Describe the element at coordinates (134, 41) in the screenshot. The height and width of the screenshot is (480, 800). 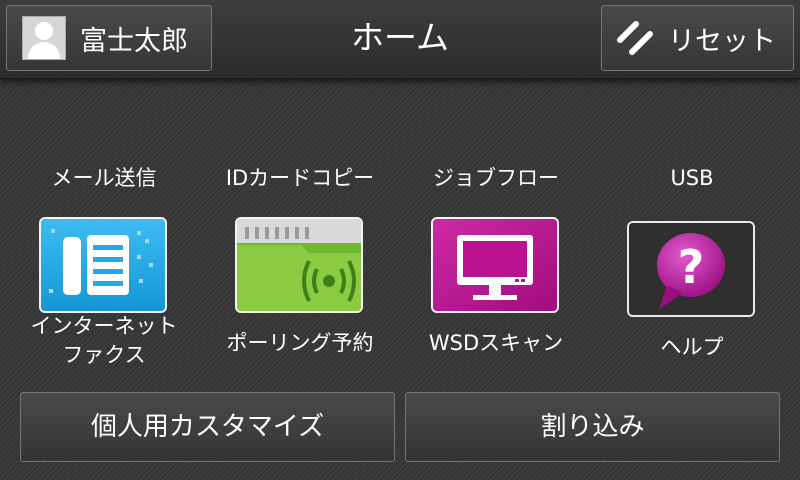
I see `user-name: 富士太郎` at that location.